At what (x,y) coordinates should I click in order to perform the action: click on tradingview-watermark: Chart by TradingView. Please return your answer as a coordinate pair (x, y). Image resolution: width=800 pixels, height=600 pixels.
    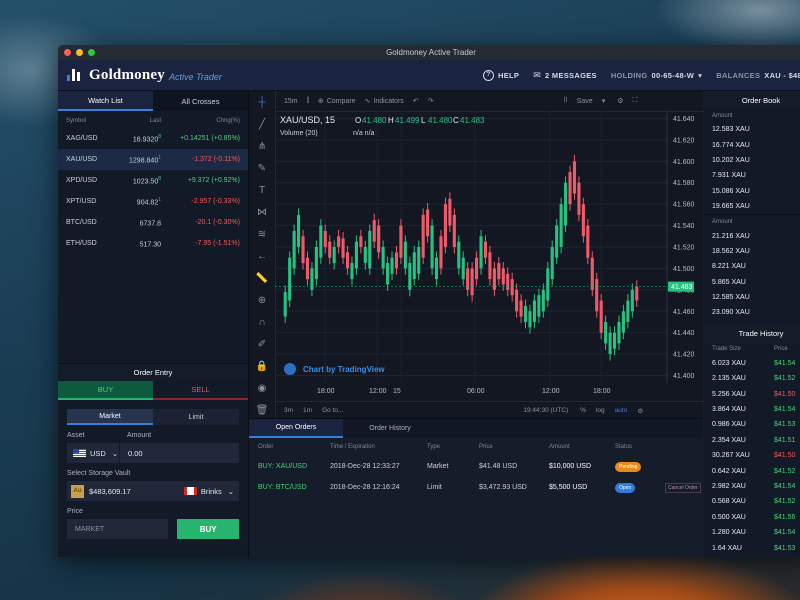
    Looking at the image, I should click on (344, 369).